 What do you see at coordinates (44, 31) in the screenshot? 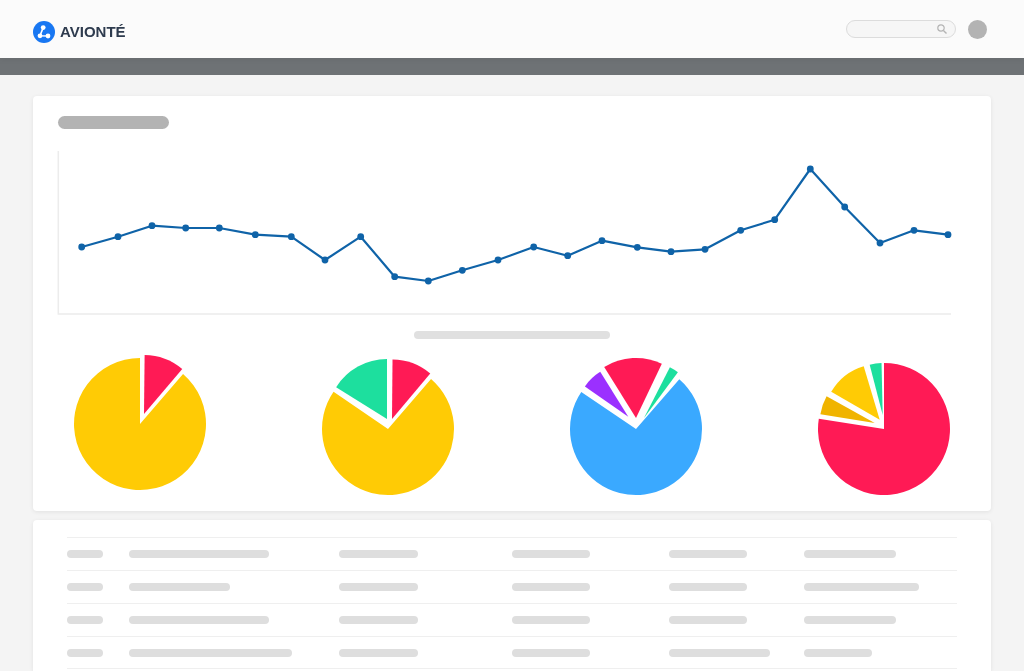
I see `logo-icon` at bounding box center [44, 31].